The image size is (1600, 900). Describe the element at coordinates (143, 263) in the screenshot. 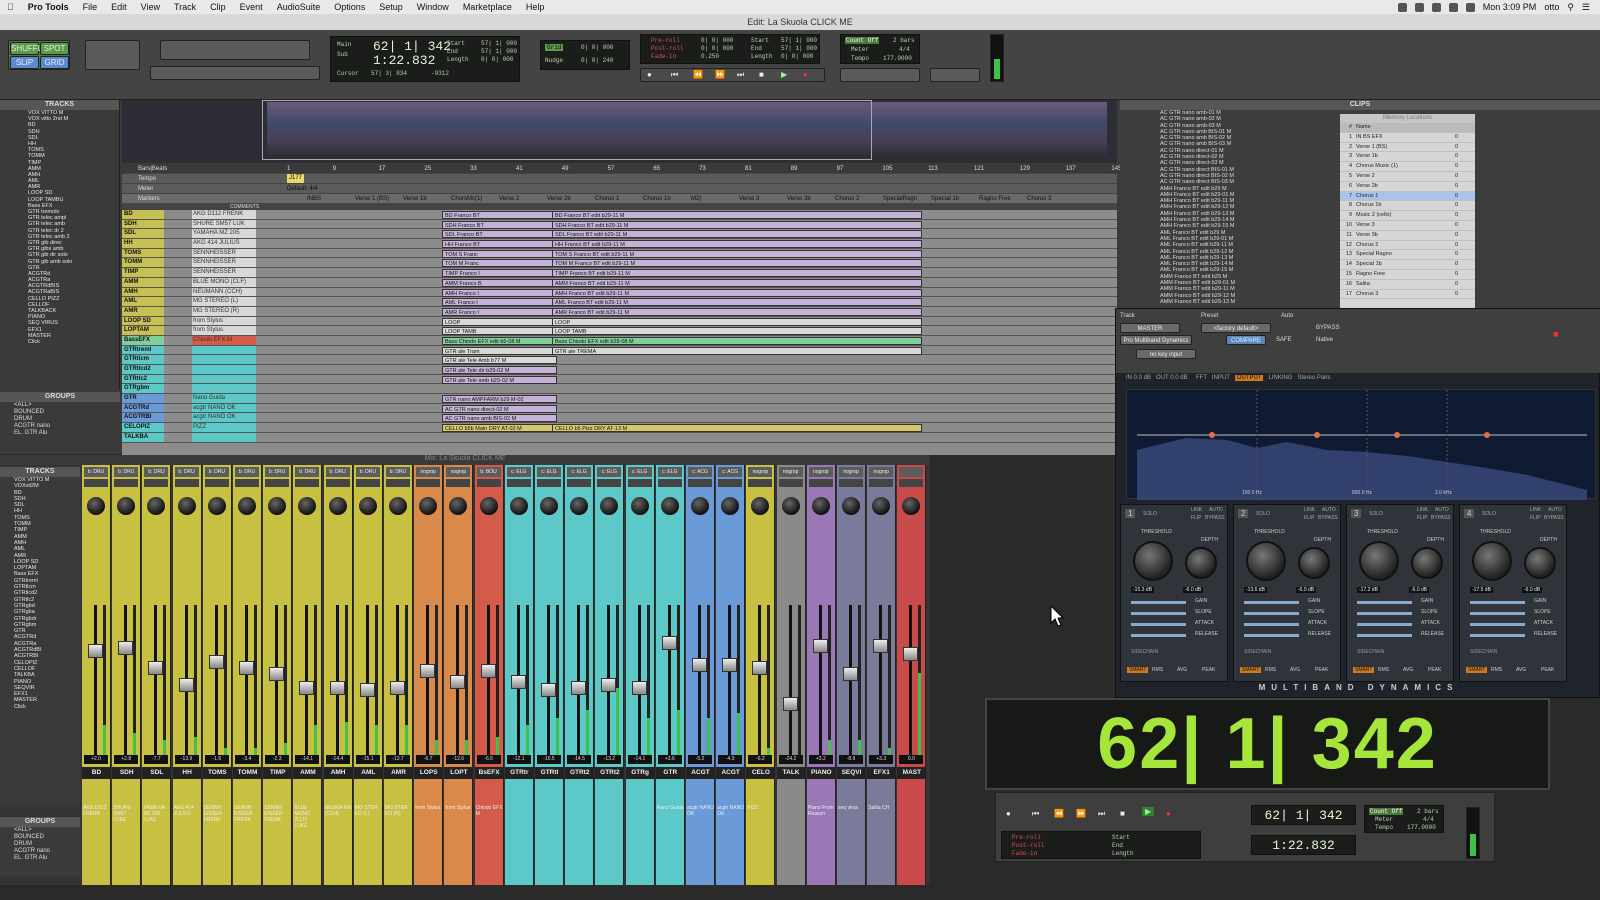

I see `track-name: TOMM` at that location.